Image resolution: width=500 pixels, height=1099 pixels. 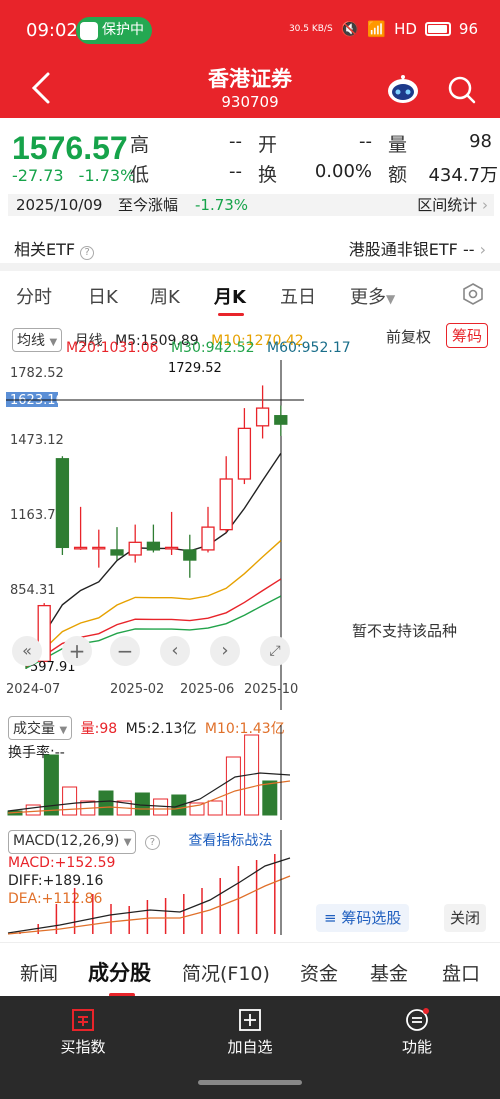 I want to click on tab-f10: 简况(F10), so click(x=226, y=972).